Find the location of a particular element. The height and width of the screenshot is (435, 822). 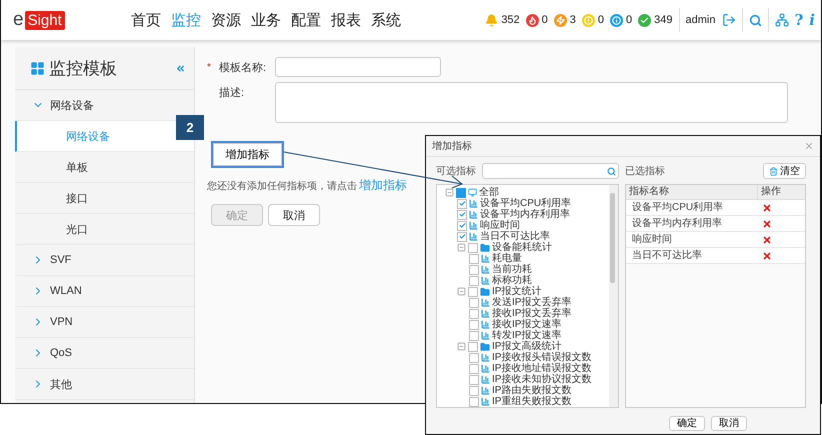

sidebar-group: QoS is located at coordinates (104, 353).